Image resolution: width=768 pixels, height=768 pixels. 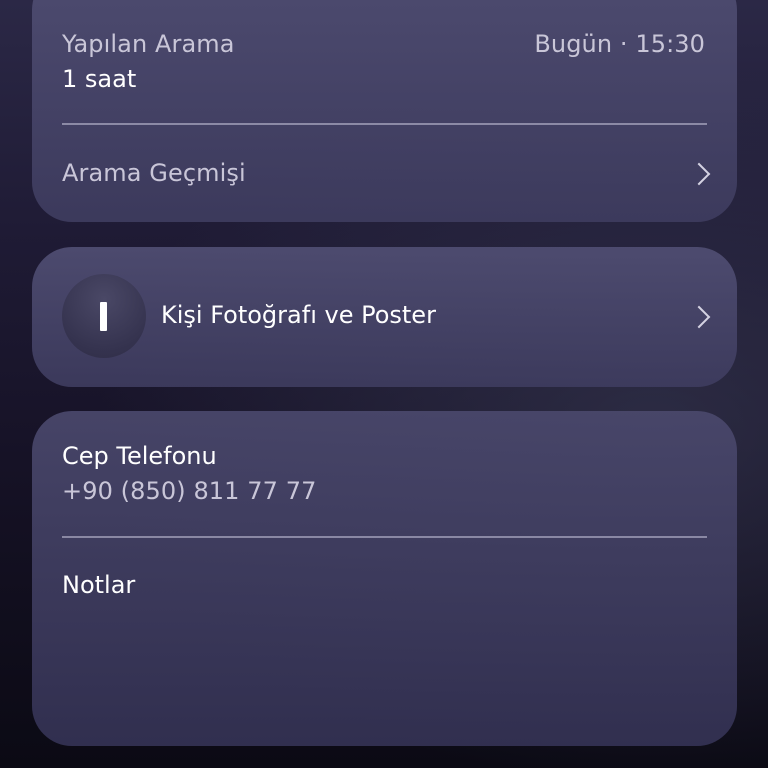 I want to click on notes-label: Notlar, so click(x=384, y=585).